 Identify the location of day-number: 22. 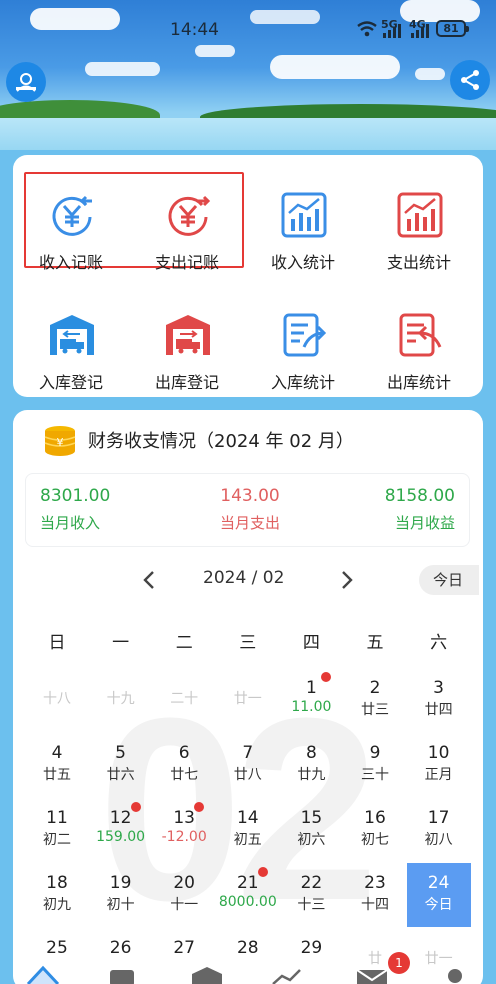
(311, 883).